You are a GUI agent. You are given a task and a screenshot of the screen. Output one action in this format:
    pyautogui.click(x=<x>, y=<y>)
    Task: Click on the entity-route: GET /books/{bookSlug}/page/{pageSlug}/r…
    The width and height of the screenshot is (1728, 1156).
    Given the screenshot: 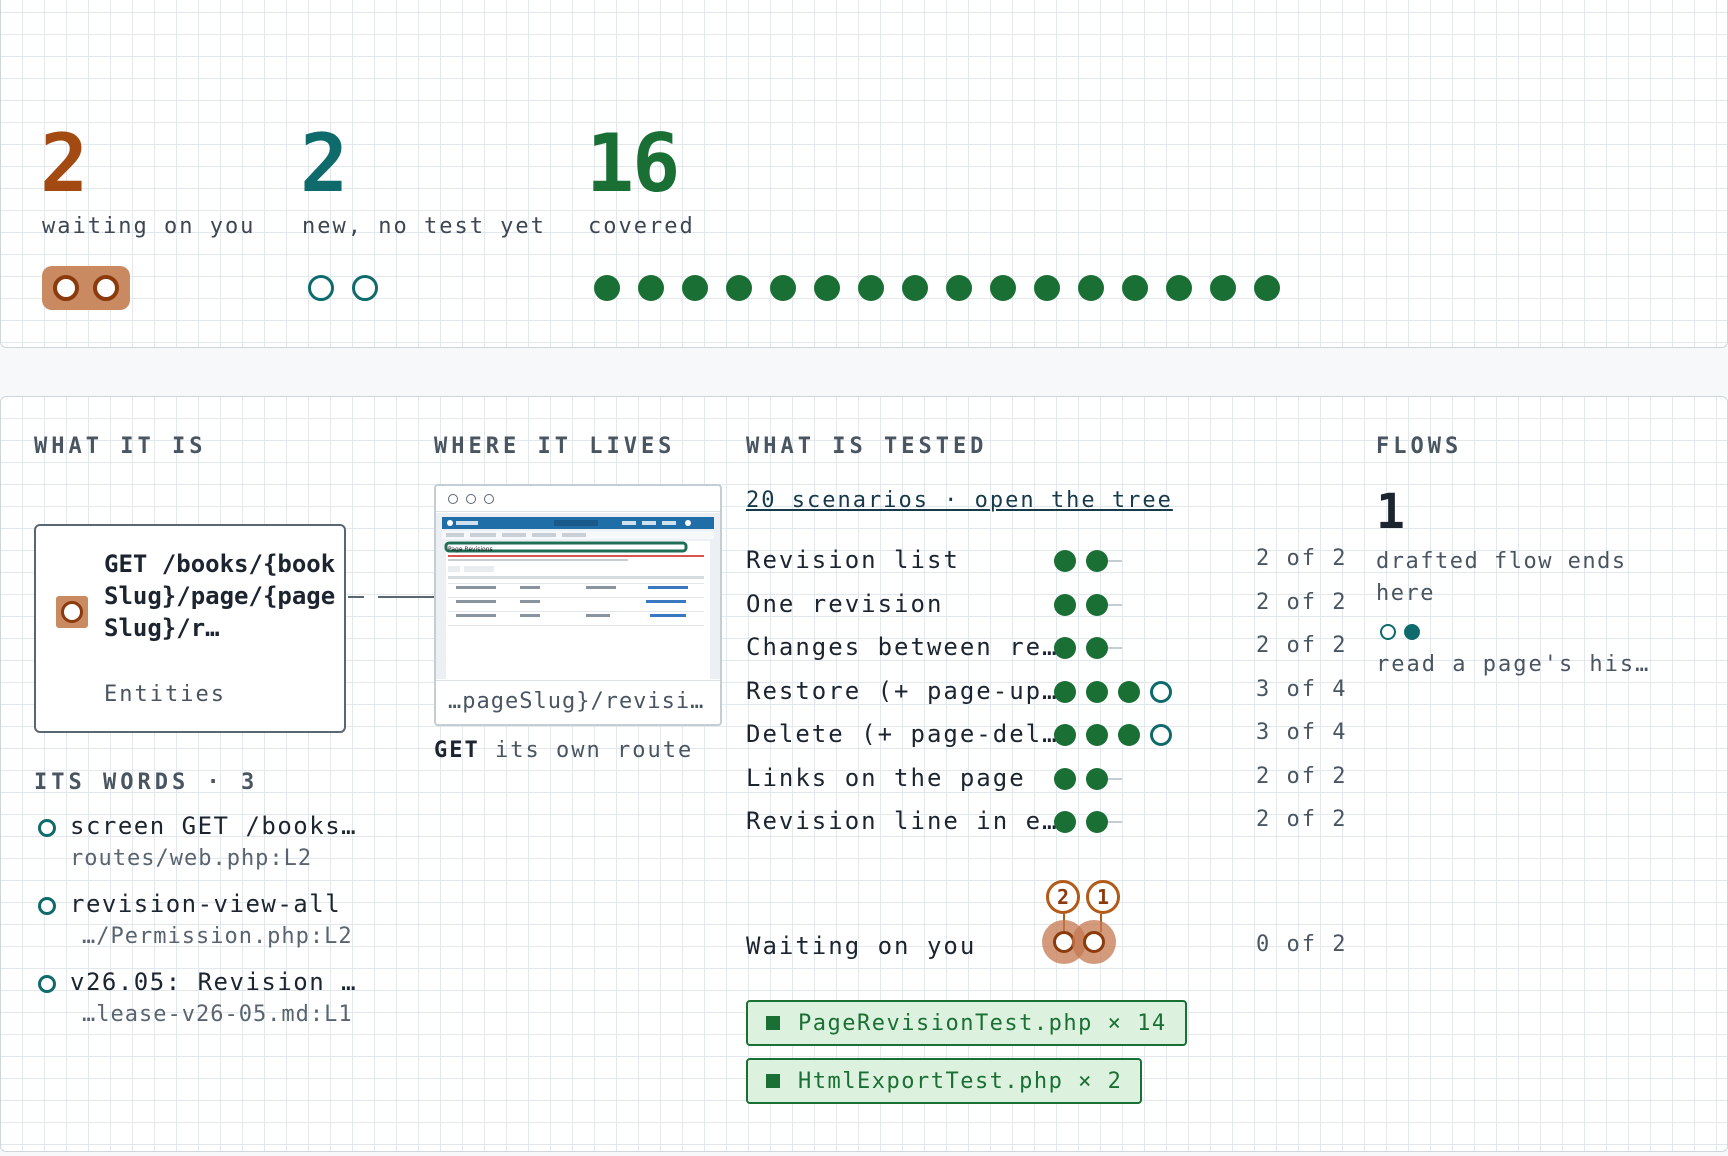 What is the action you would take?
    pyautogui.click(x=220, y=596)
    